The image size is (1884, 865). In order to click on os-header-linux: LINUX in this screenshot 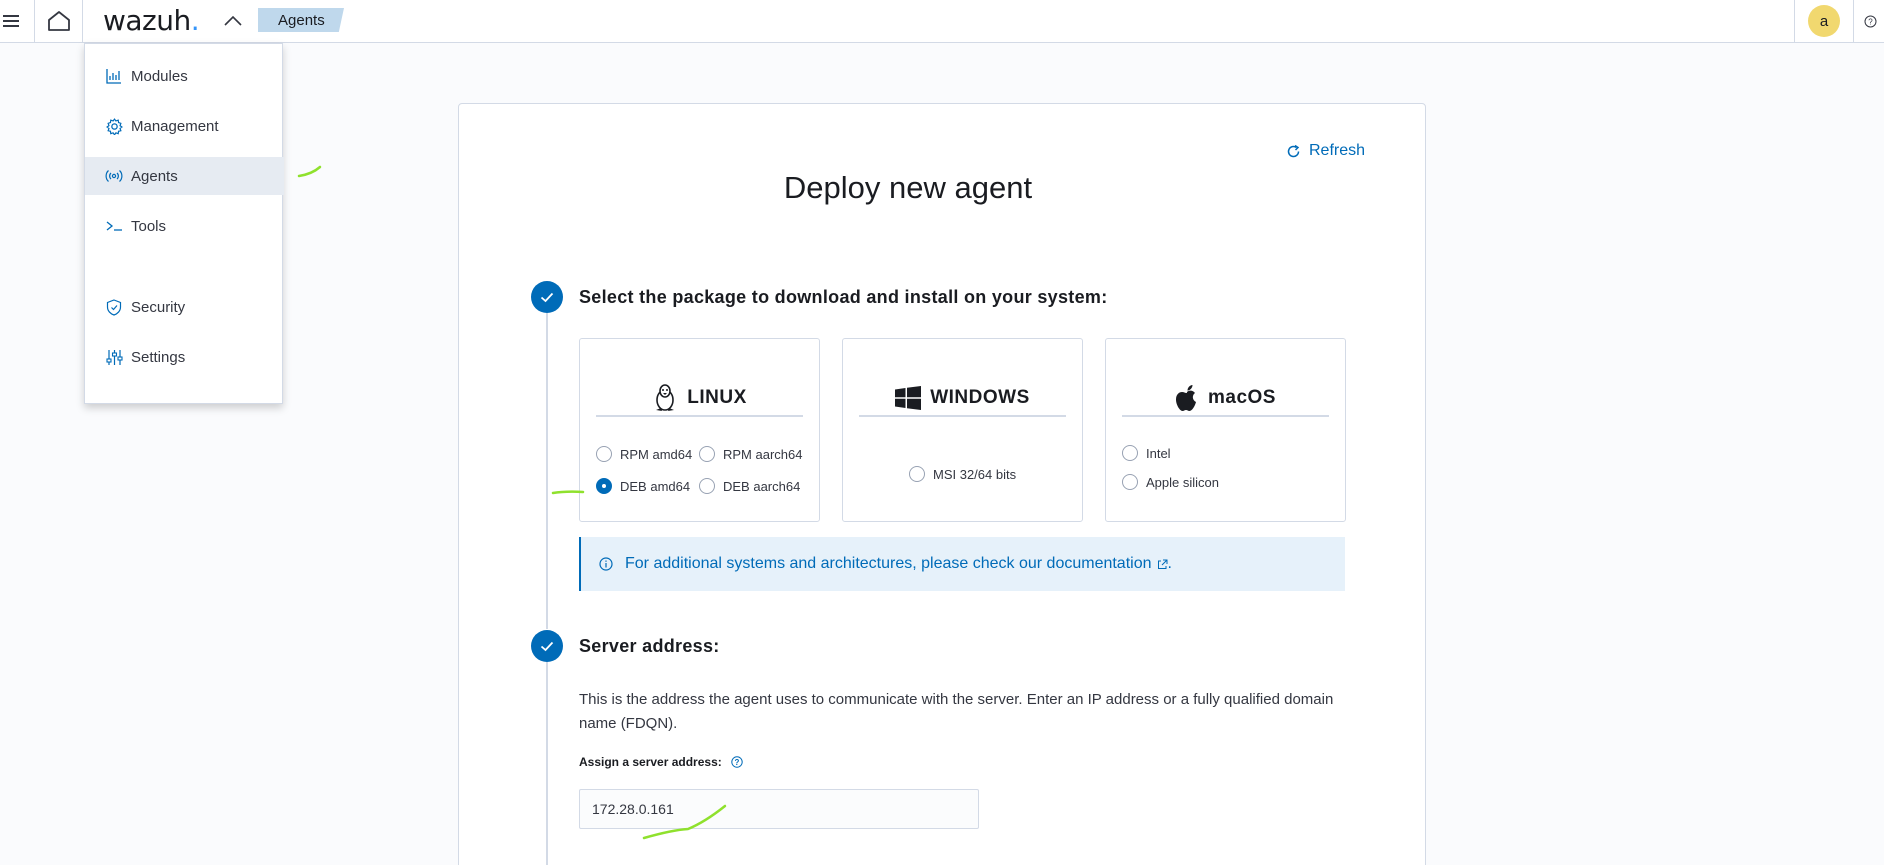, I will do `click(699, 399)`.